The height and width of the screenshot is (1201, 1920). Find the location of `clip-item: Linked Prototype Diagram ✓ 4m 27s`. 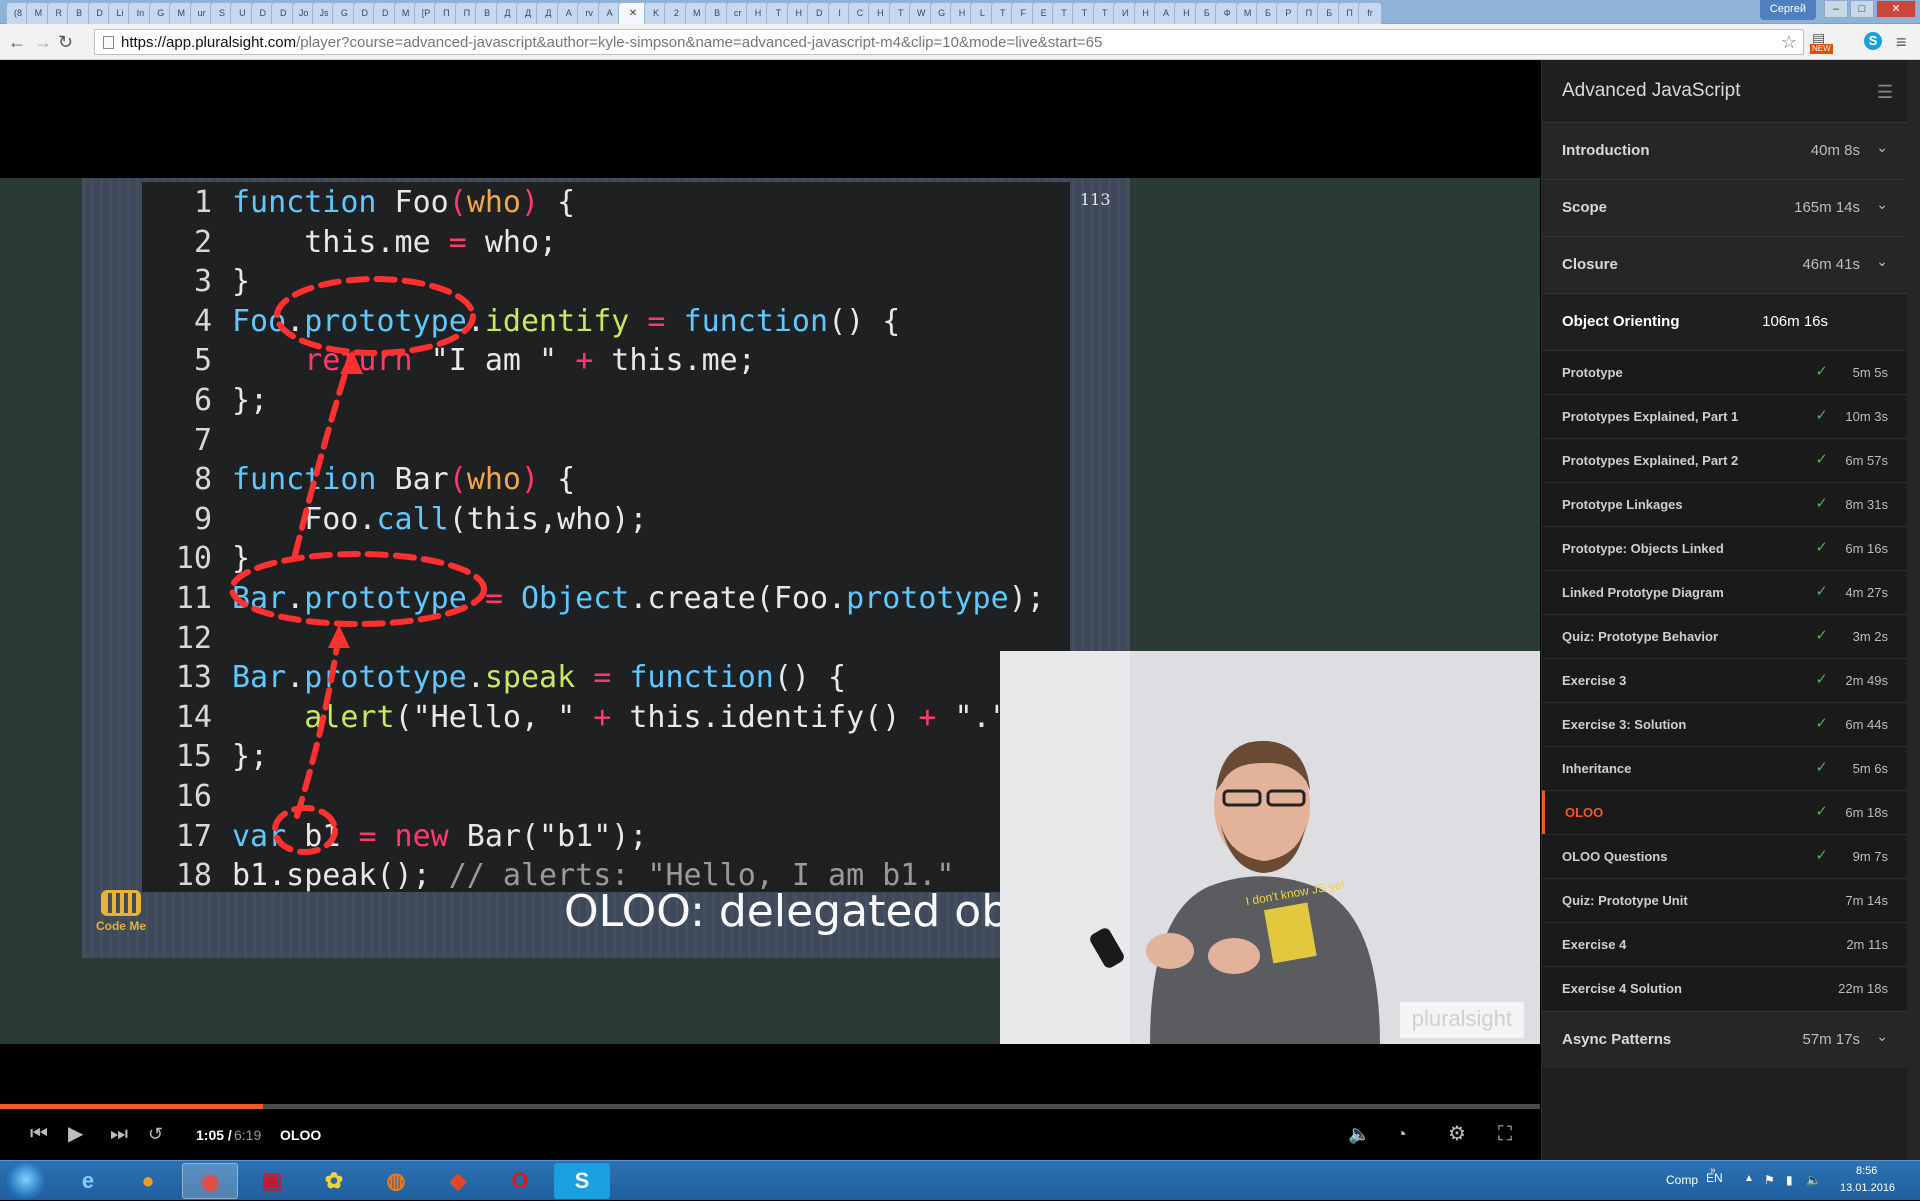

clip-item: Linked Prototype Diagram ✓ 4m 27s is located at coordinates (1725, 592).